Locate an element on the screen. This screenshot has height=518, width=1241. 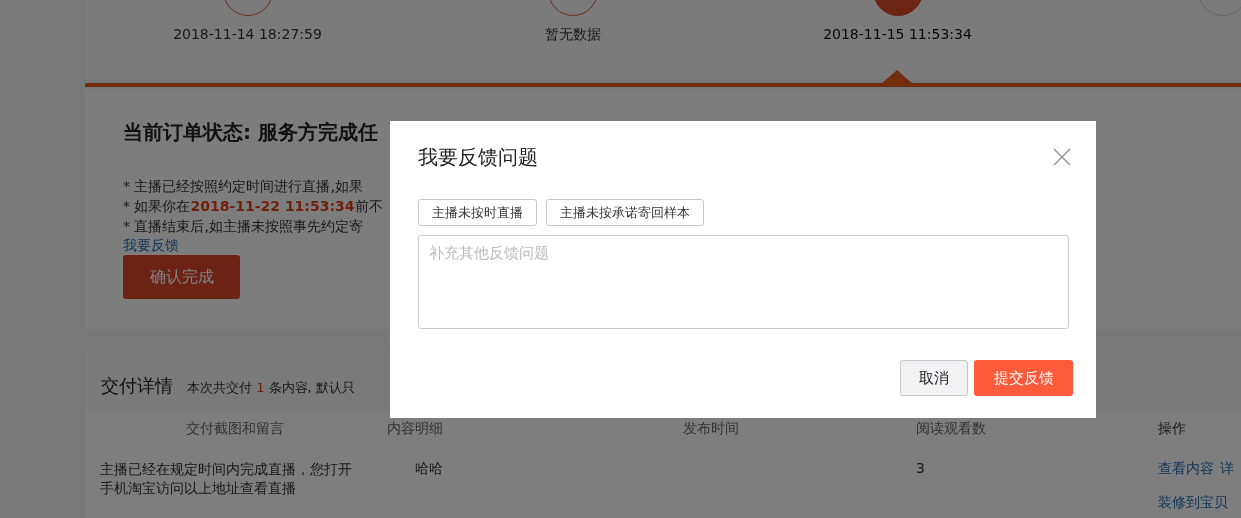
column-header: 发布时间 is located at coordinates (711, 429).